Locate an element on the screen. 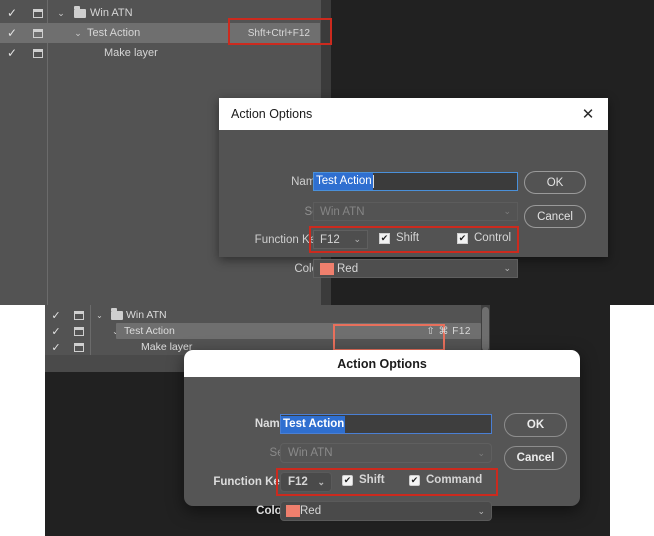 This screenshot has width=654, height=536. highlight-windows-shortcut is located at coordinates (280, 31).